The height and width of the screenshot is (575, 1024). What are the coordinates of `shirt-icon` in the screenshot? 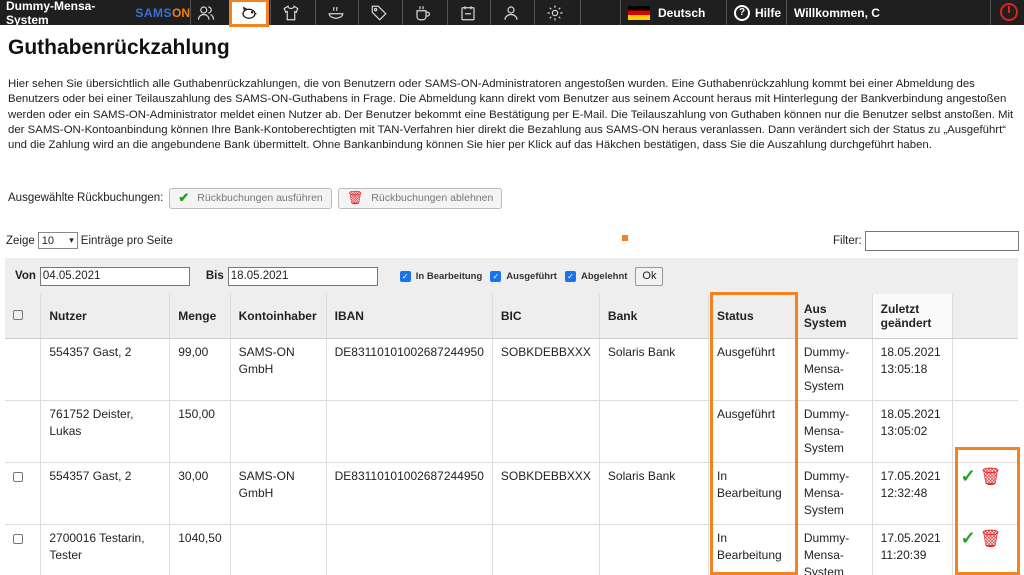 It's located at (291, 12).